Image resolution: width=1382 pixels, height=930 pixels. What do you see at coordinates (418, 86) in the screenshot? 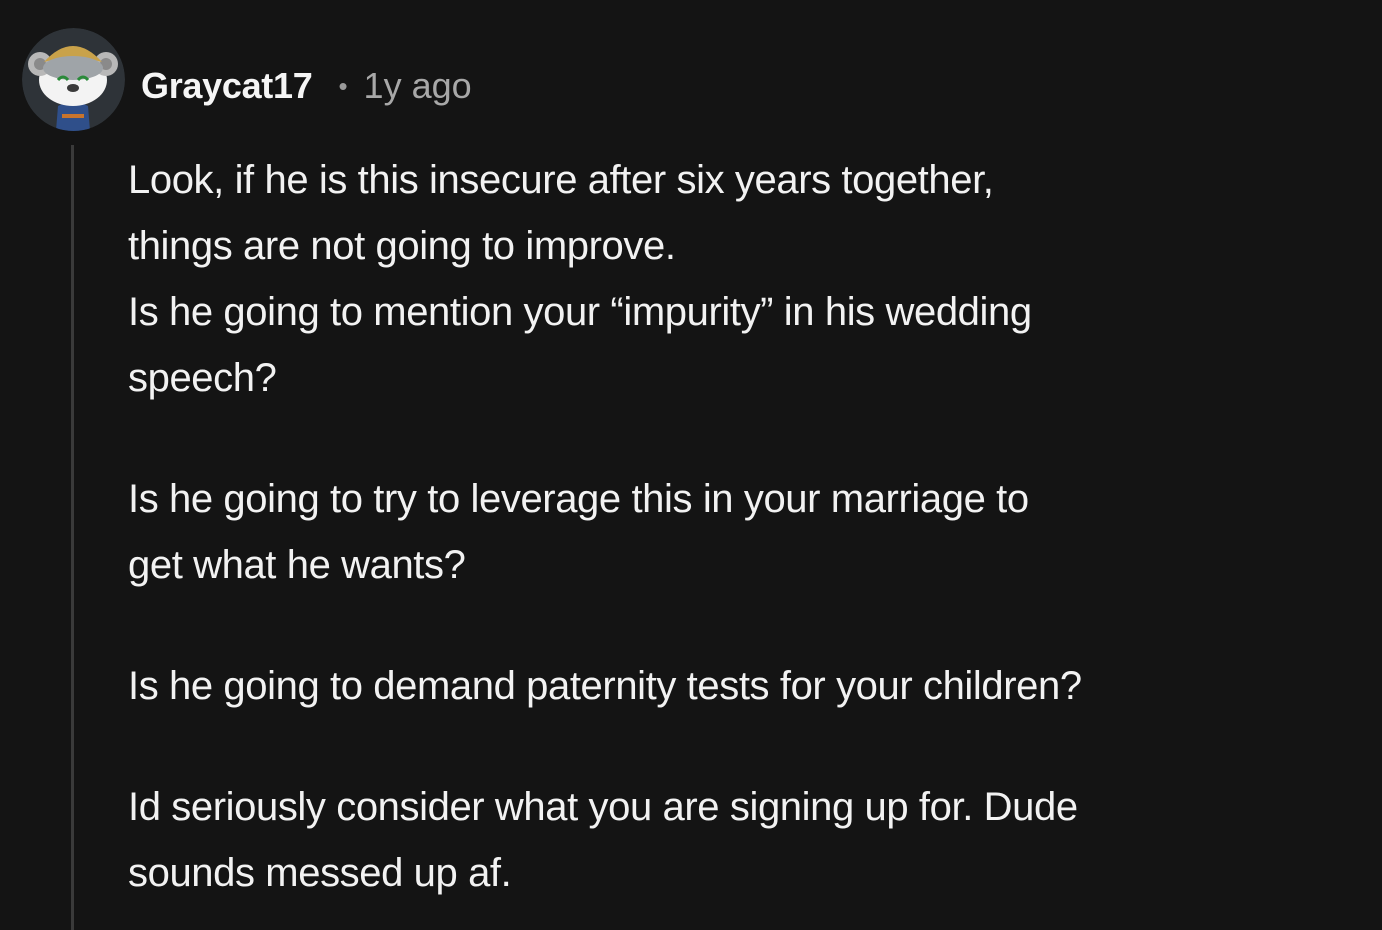
I see `timestamp: 1y ago` at bounding box center [418, 86].